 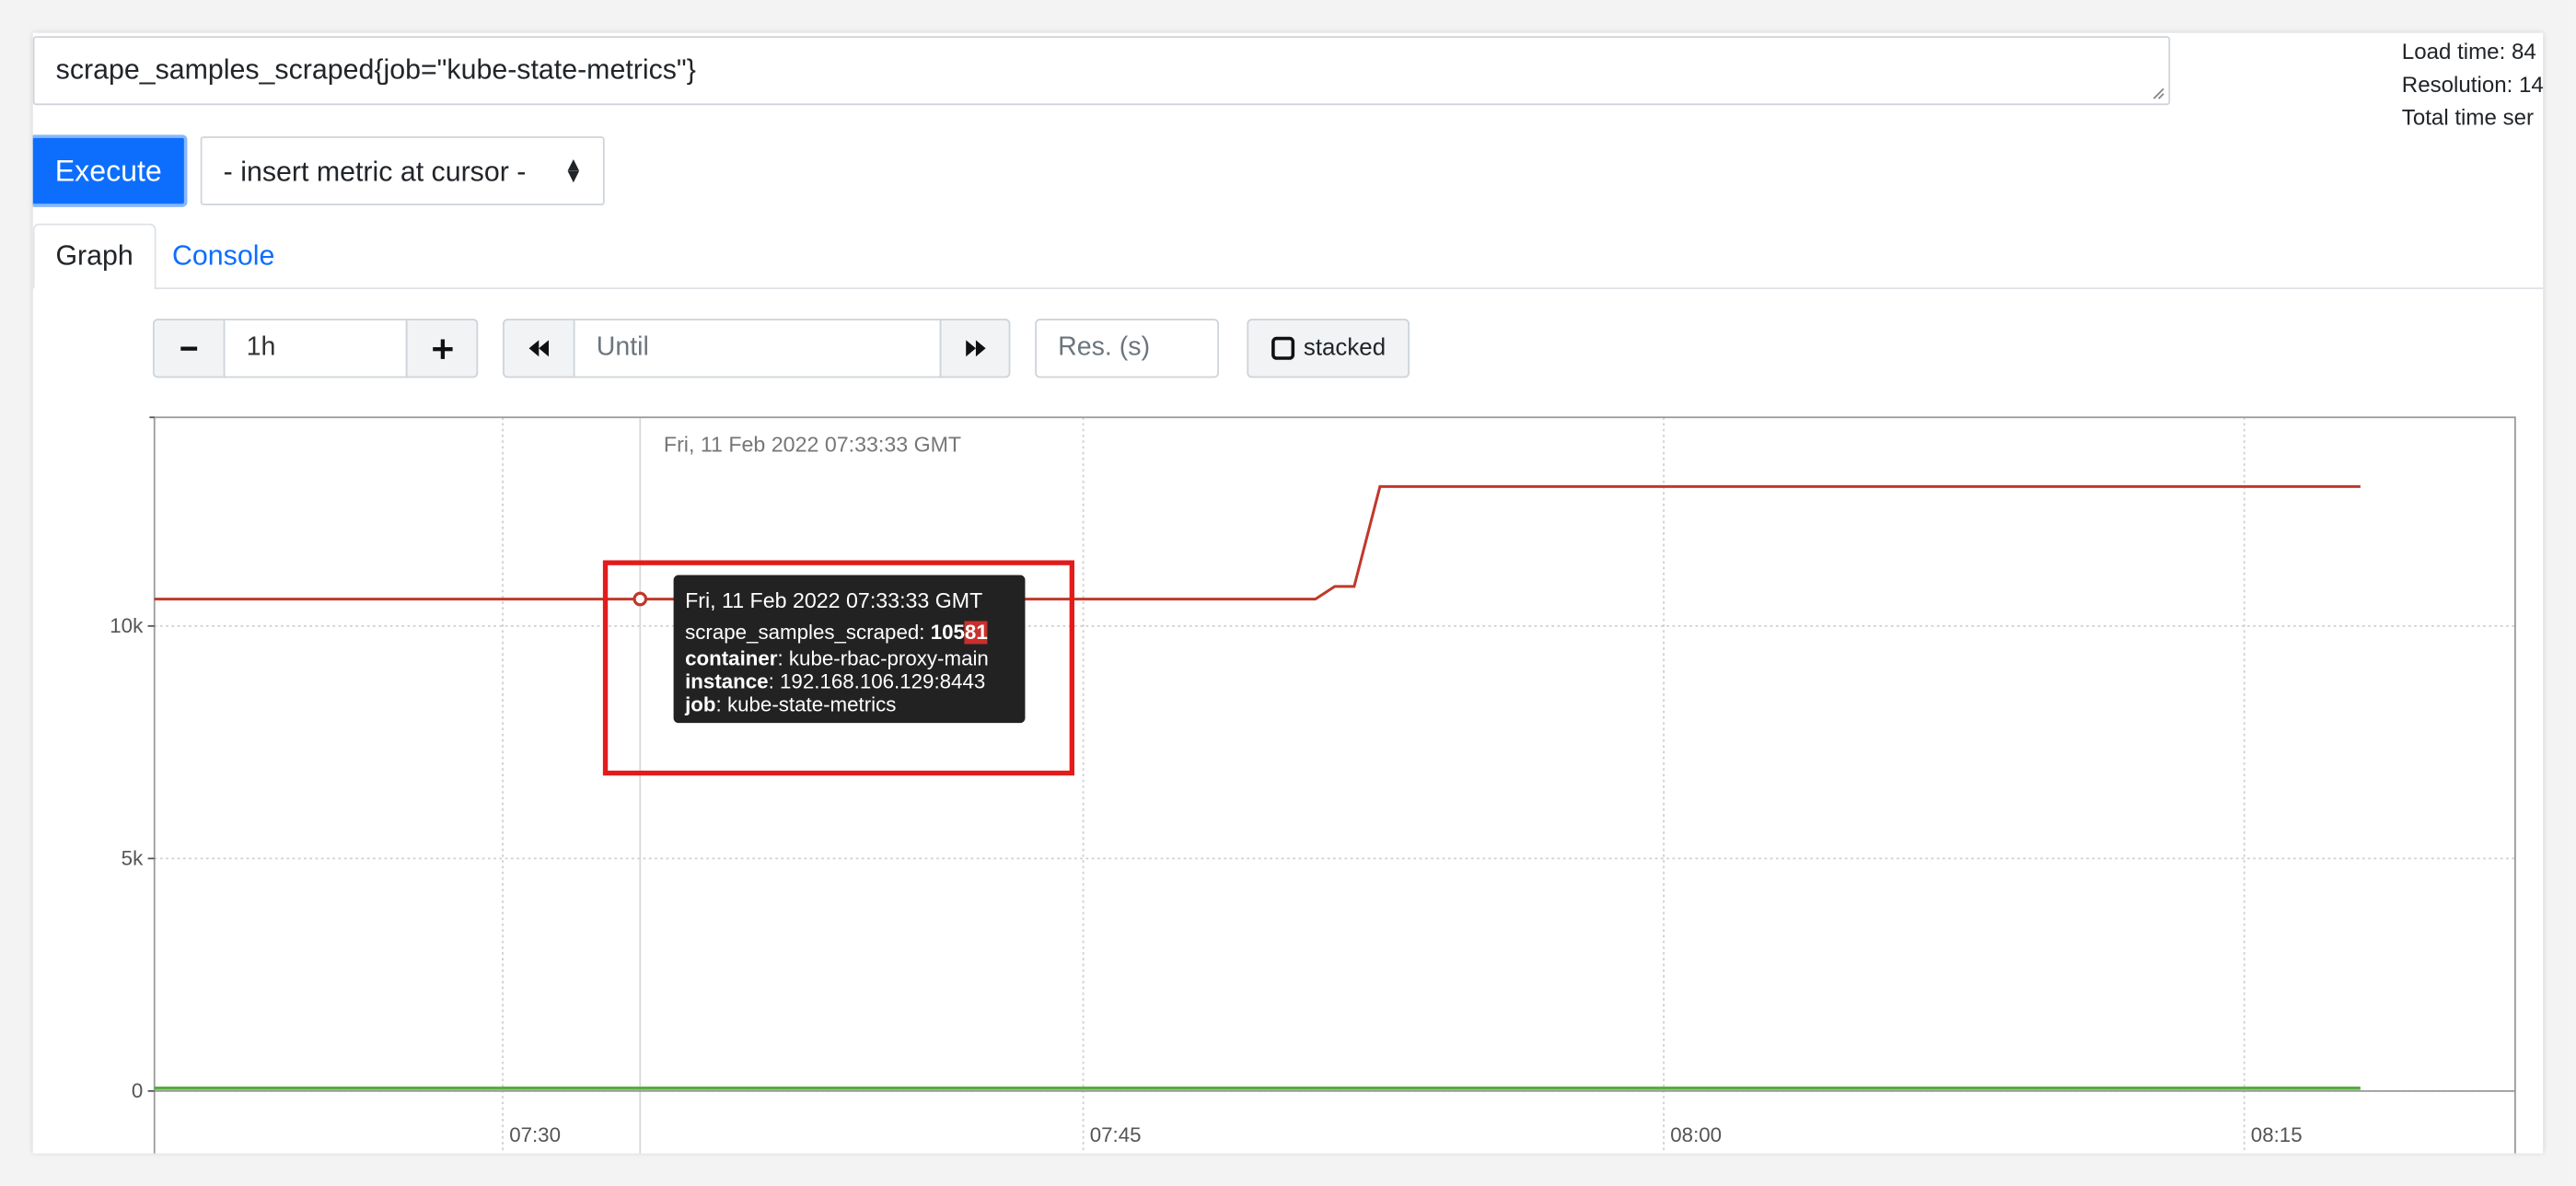 What do you see at coordinates (137, 1091) in the screenshot?
I see `y-tick-label: 0` at bounding box center [137, 1091].